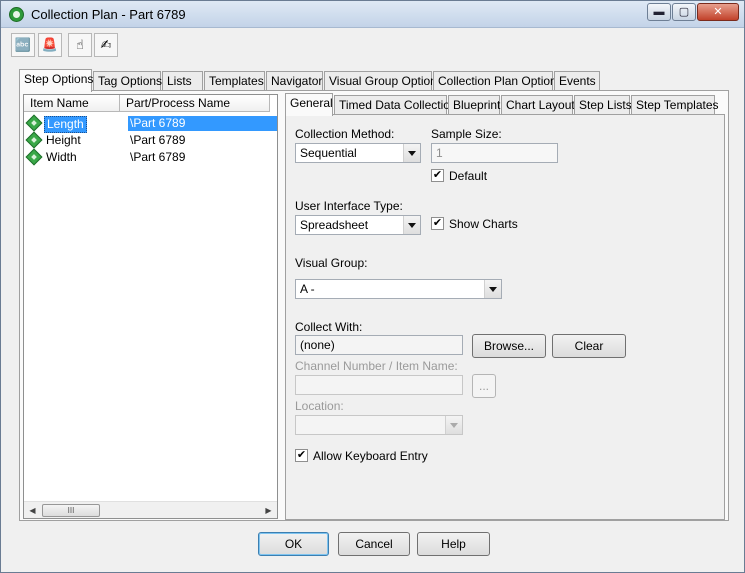  What do you see at coordinates (127, 81) in the screenshot?
I see `tab-tag-options: Tag Options` at bounding box center [127, 81].